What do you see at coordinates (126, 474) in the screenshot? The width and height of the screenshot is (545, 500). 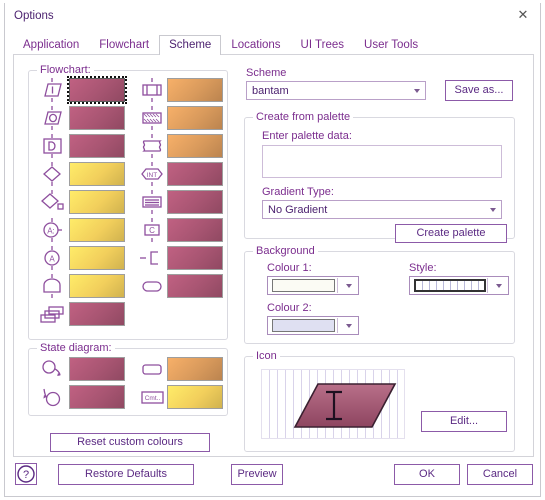 I see `restore-defaults-button: Restore Defaults` at bounding box center [126, 474].